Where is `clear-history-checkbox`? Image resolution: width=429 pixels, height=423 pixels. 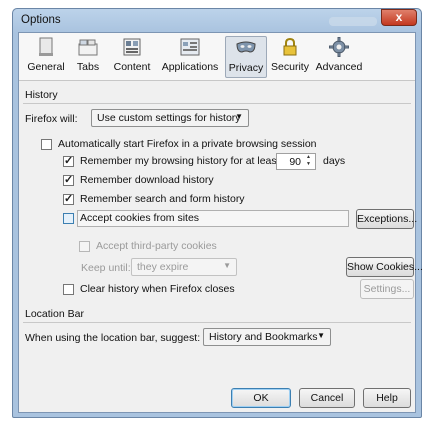
clear-history-checkbox is located at coordinates (68, 289).